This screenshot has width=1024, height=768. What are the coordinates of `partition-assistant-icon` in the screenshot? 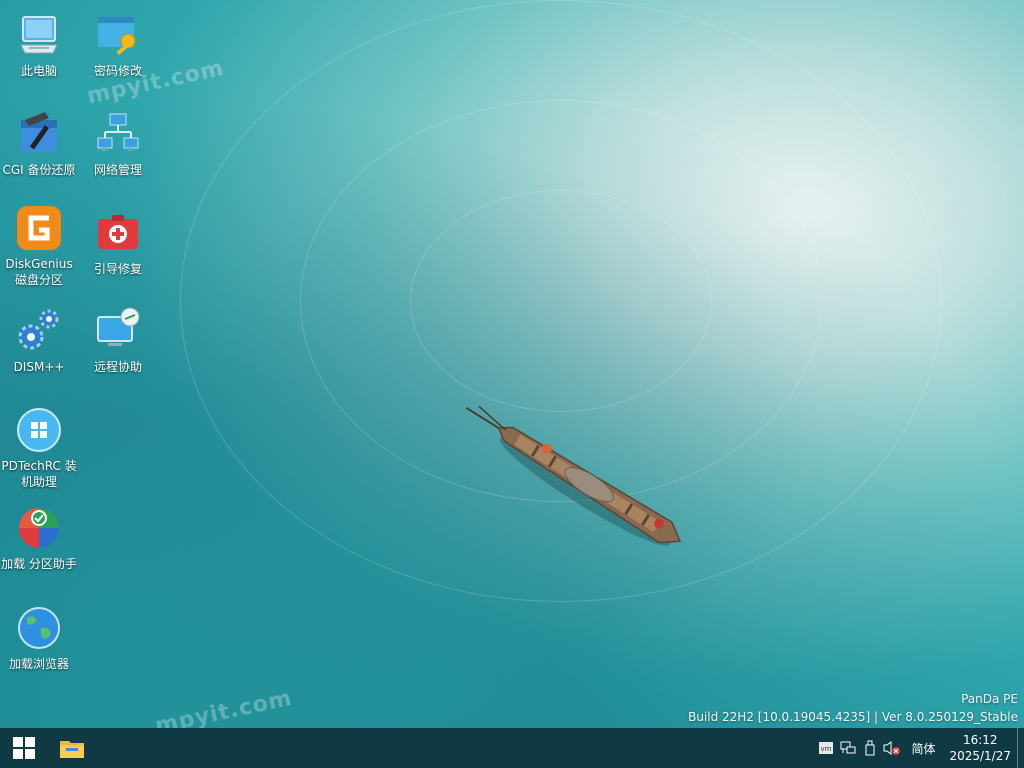 It's located at (39, 528).